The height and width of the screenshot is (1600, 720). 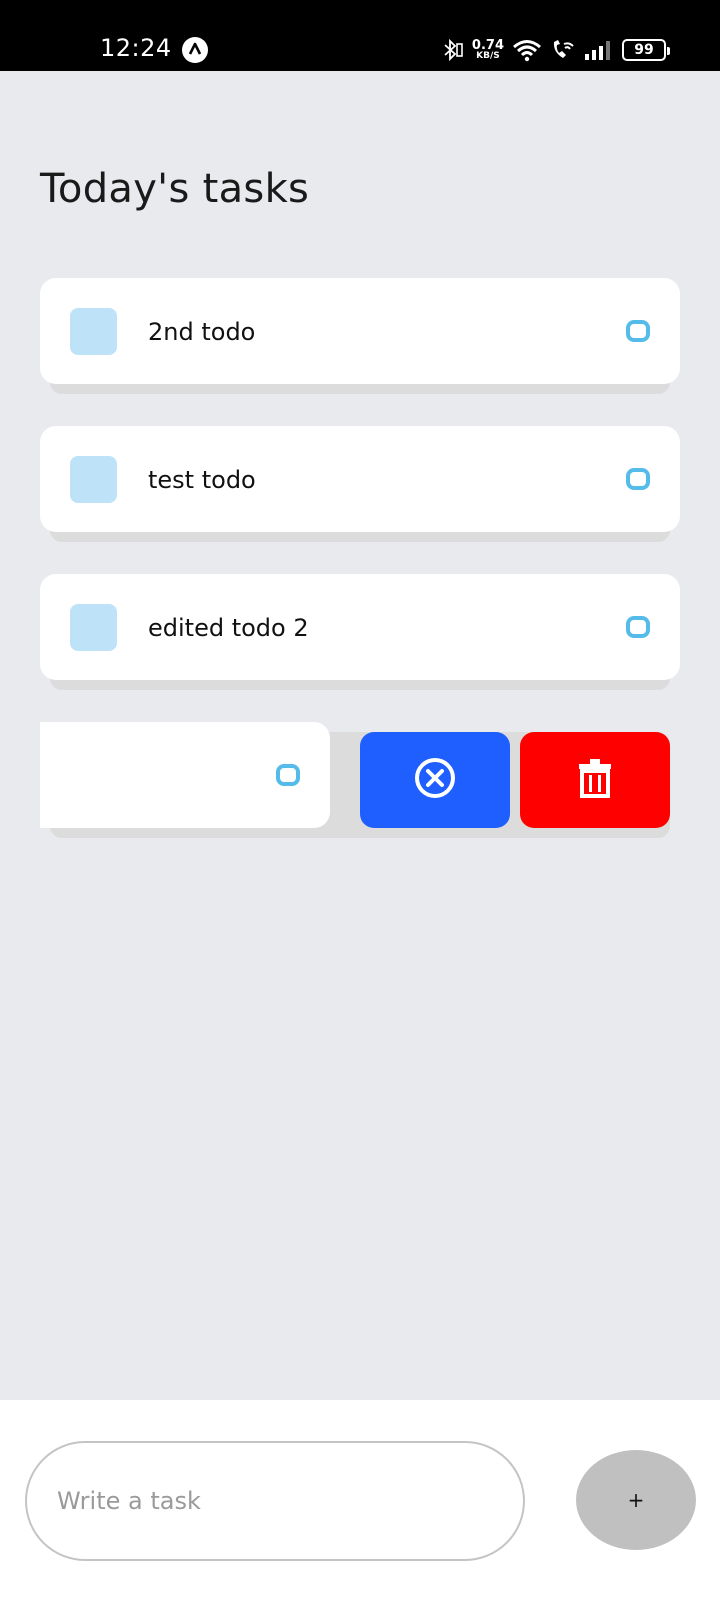 What do you see at coordinates (175, 189) in the screenshot?
I see `page-title: Today's tasks` at bounding box center [175, 189].